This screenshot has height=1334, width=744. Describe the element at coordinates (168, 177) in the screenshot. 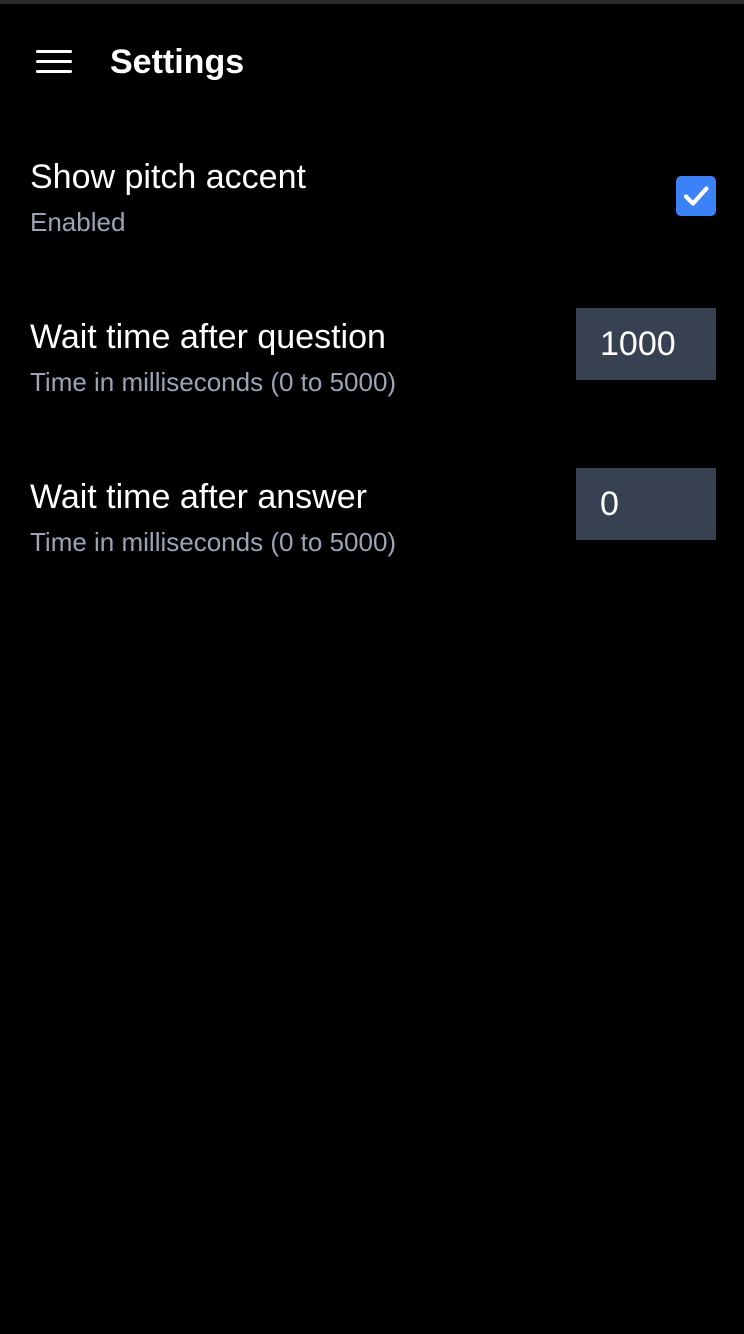

I see `setting-label: Show pitch accent` at that location.